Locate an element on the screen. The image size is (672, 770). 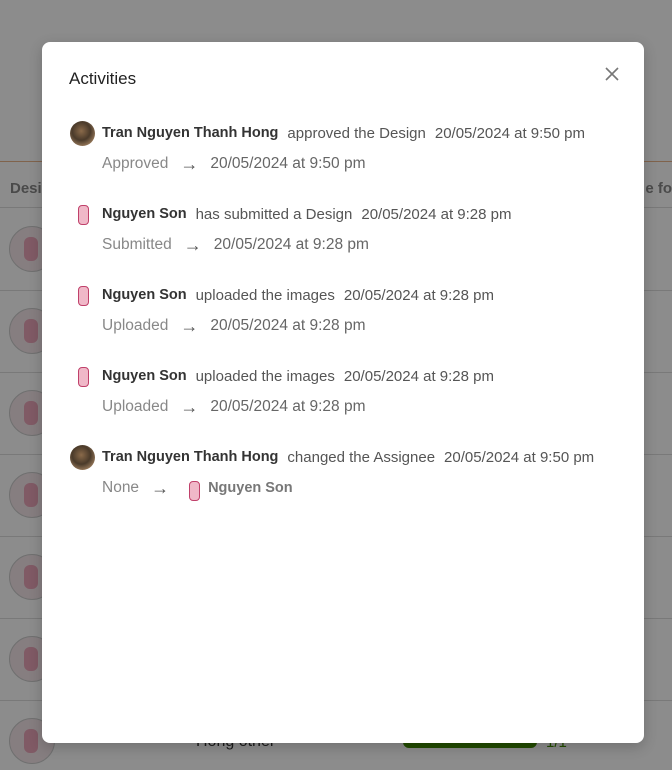
activity-action: changed the Assignee is located at coordinates (361, 457).